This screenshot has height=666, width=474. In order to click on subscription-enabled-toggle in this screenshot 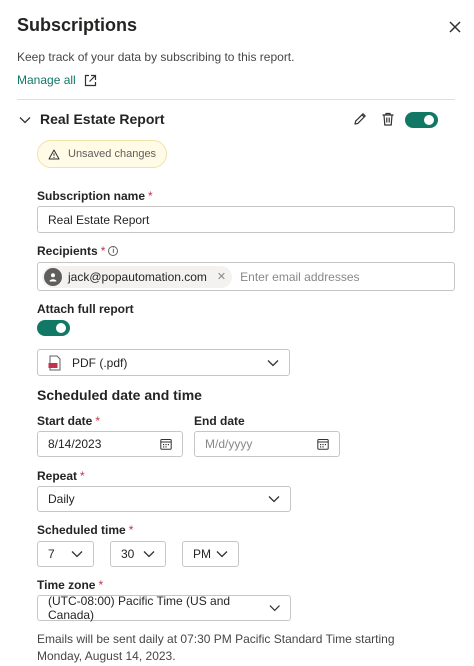, I will do `click(421, 120)`.